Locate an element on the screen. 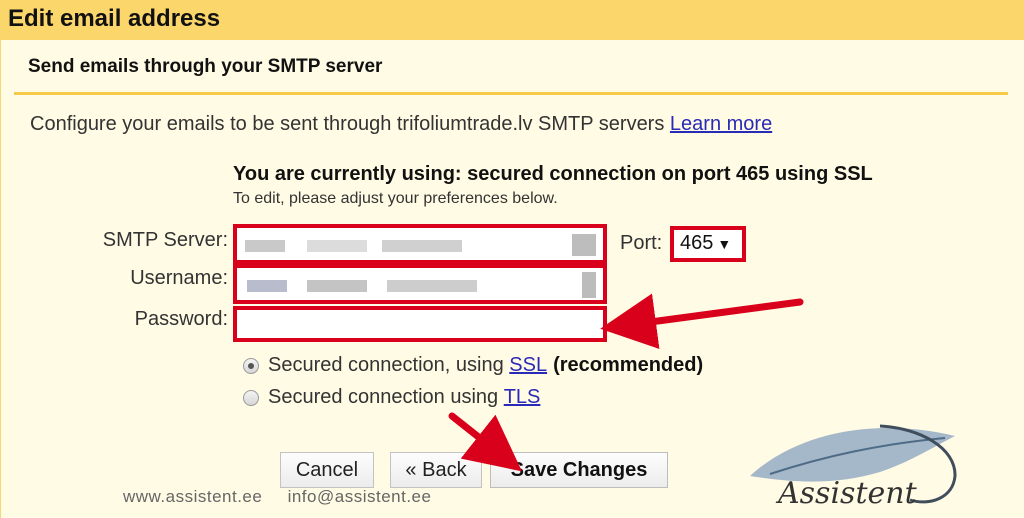 This screenshot has width=1024, height=518. cancel-button: Cancel is located at coordinates (327, 470).